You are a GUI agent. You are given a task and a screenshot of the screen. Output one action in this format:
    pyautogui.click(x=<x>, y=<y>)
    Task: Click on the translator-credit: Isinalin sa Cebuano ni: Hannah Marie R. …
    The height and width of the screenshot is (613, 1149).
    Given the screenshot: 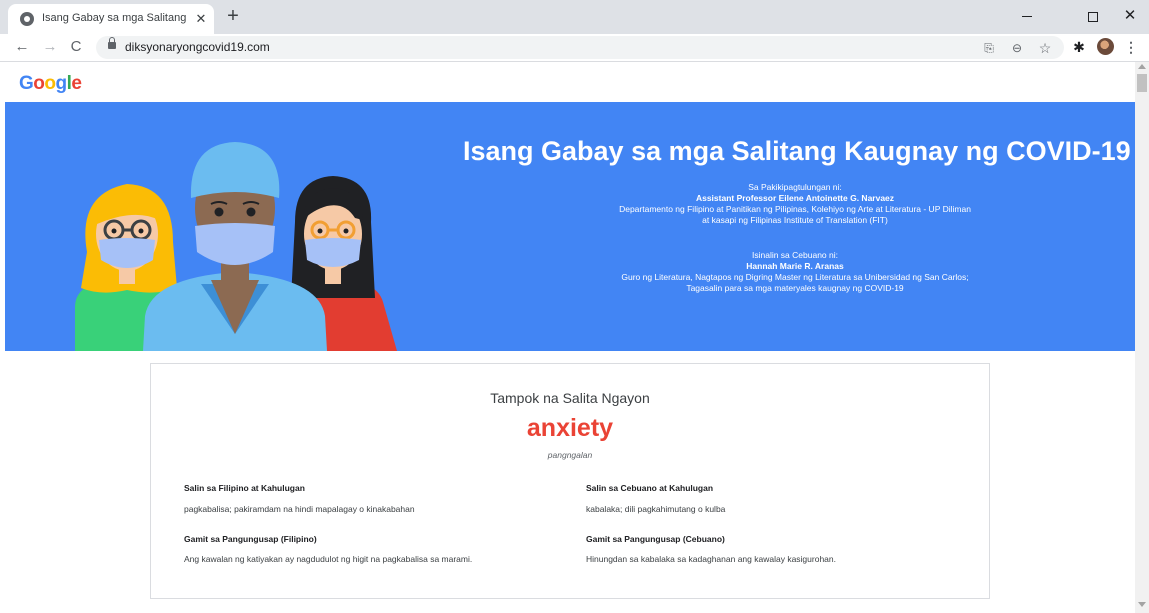 What is the action you would take?
    pyautogui.click(x=795, y=272)
    